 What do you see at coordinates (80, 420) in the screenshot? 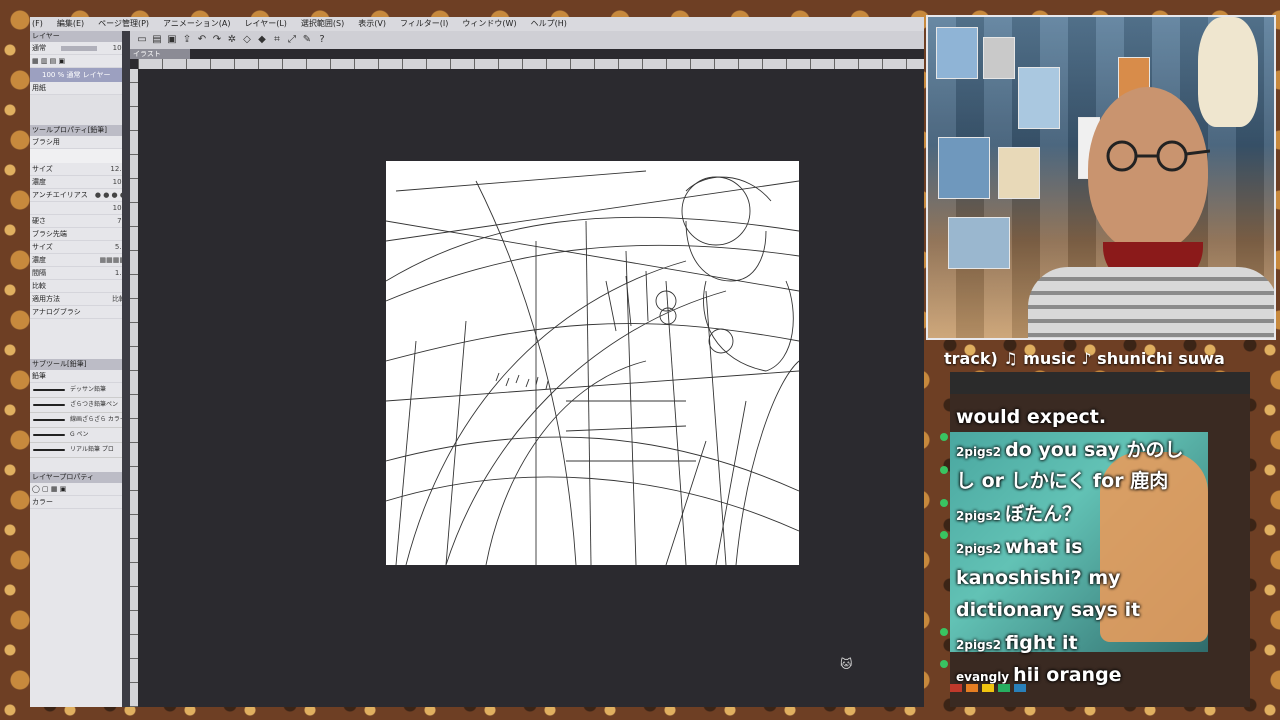
I see `brush-item: 線画ざらざら カラー` at bounding box center [80, 420].